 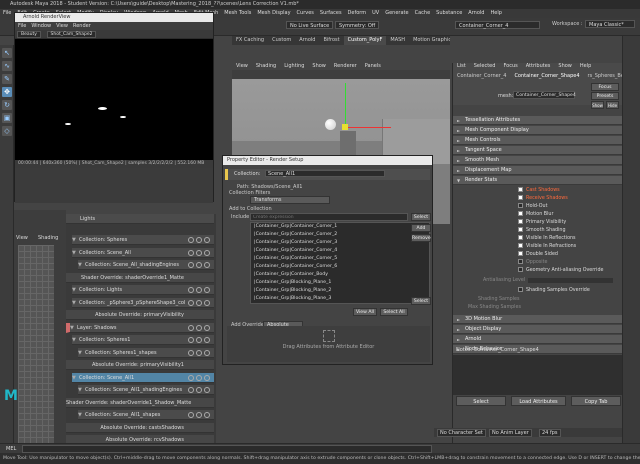 I want to click on render-stat-checkbox: Geometry Anti-aliasing Override, so click(x=560, y=271).